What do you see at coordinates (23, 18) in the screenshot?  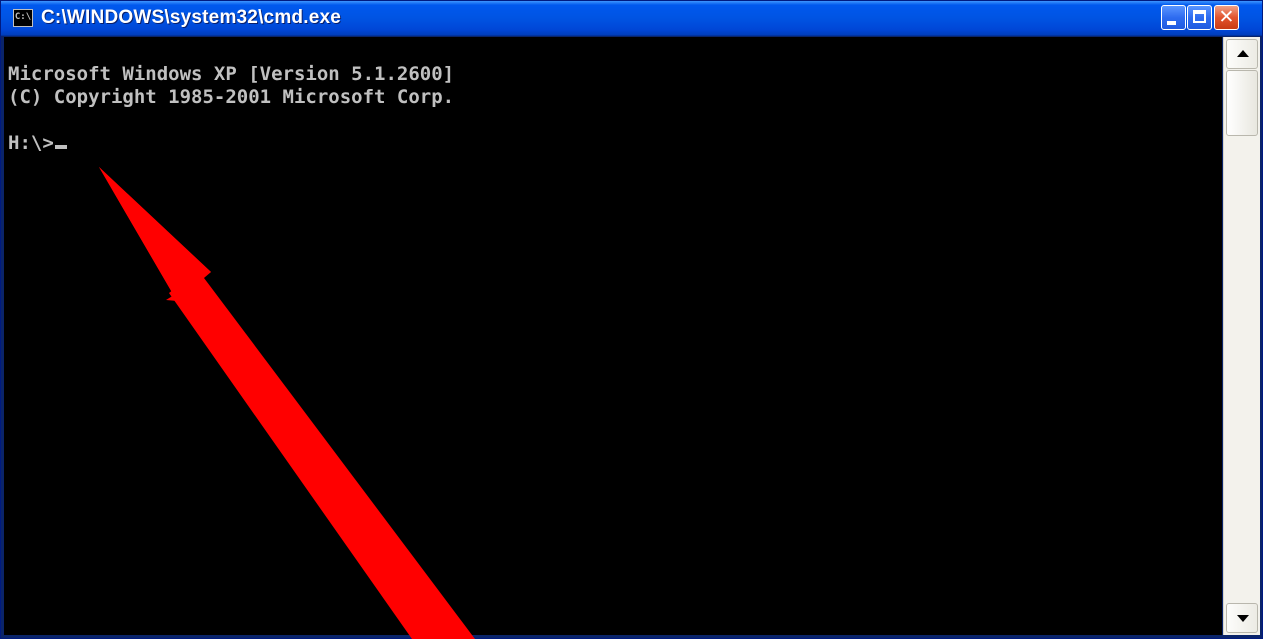 I see `cmd-icon: C:\` at bounding box center [23, 18].